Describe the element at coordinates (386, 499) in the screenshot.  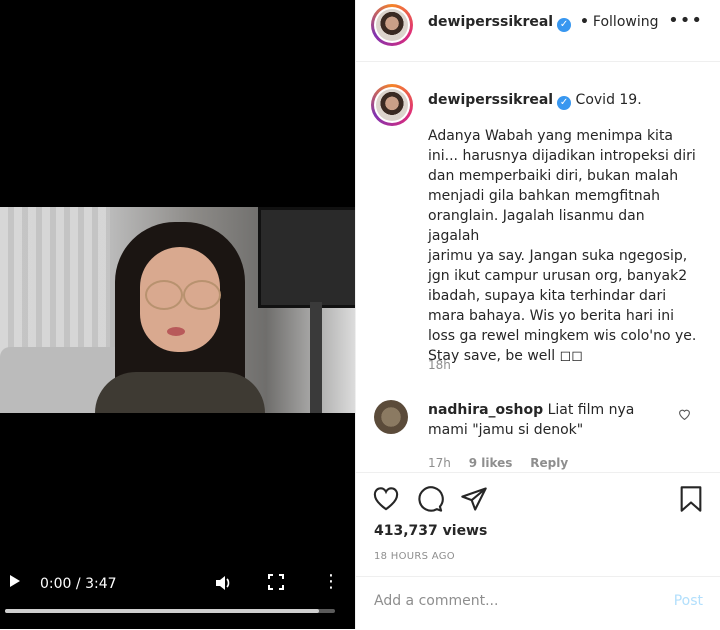
I see `like-heart-icon` at that location.